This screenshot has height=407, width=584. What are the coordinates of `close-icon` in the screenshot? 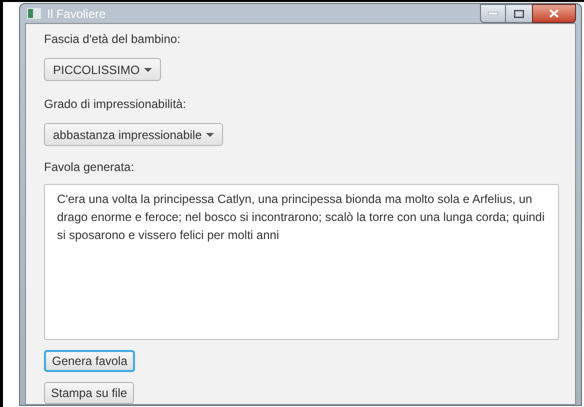 It's located at (554, 13).